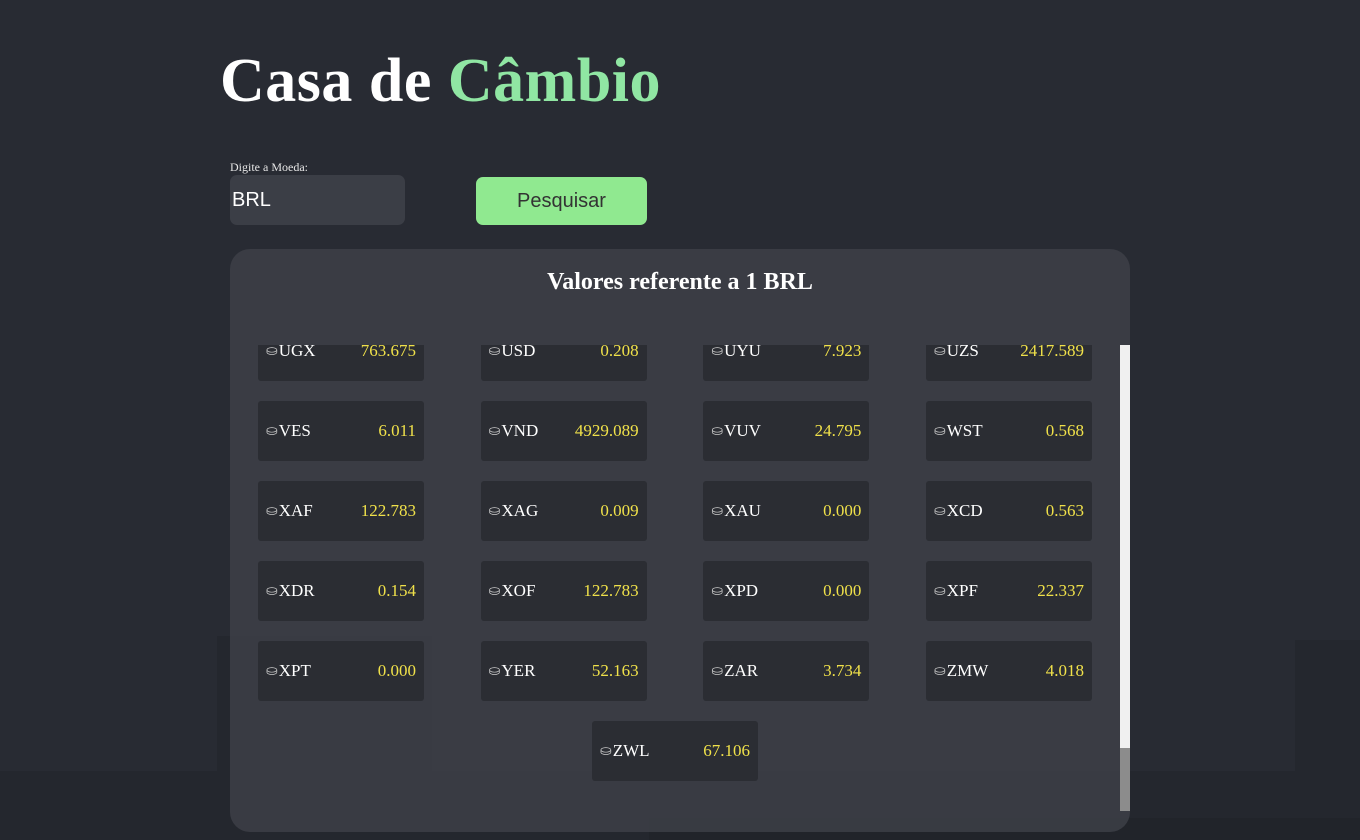 The height and width of the screenshot is (840, 1360). I want to click on rate-code-text: ZMW, so click(967, 670).